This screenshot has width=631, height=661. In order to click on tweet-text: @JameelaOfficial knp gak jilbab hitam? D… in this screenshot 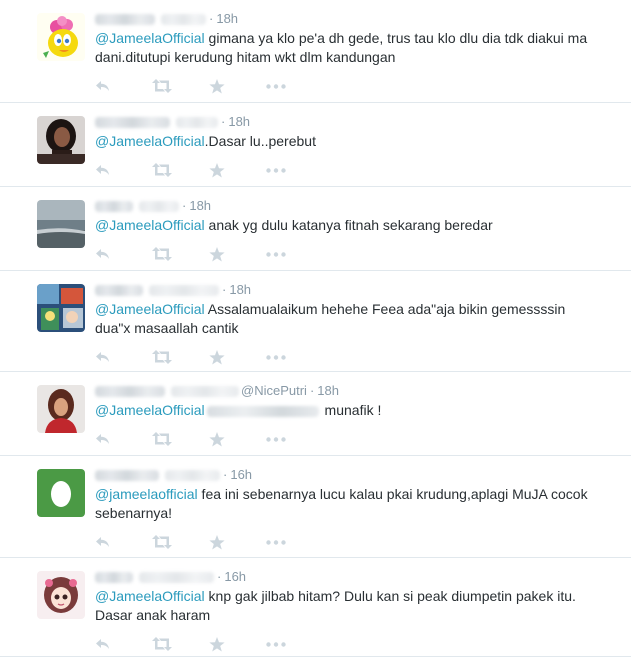, I will do `click(357, 606)`.